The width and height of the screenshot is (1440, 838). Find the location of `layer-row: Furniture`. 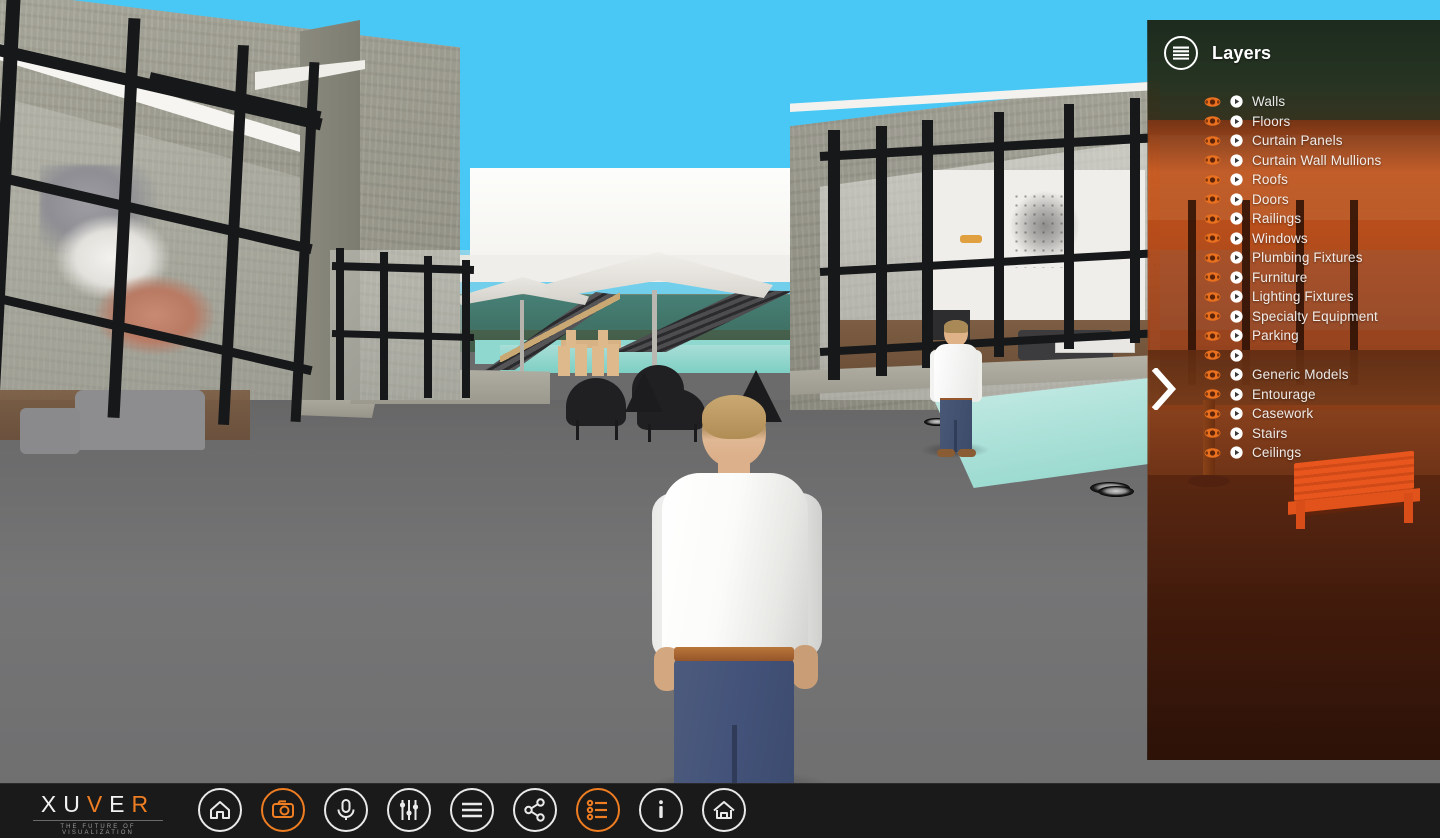

layer-row: Furniture is located at coordinates (1322, 278).